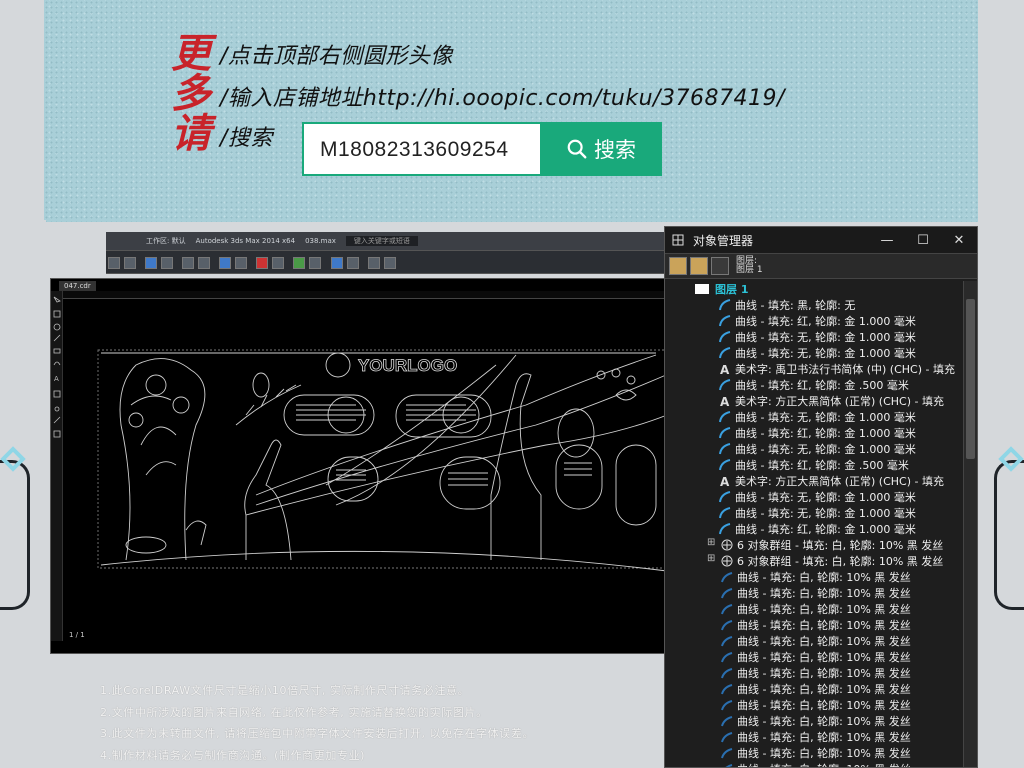 Image resolution: width=1024 pixels, height=768 pixels. What do you see at coordinates (840, 561) in the screenshot?
I see `object-row-label: 6 对象群组 - 填充: 白, 轮廓: 10% 黑 发丝` at bounding box center [840, 561].